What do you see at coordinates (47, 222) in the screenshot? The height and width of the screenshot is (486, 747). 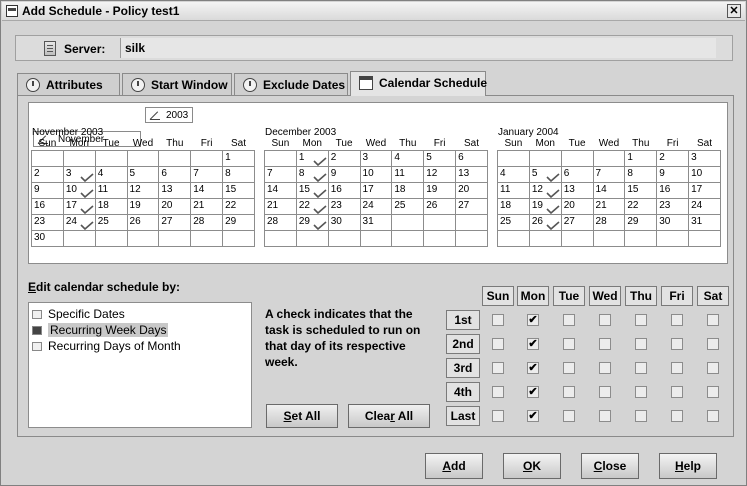 I see `day-cell: 23` at bounding box center [47, 222].